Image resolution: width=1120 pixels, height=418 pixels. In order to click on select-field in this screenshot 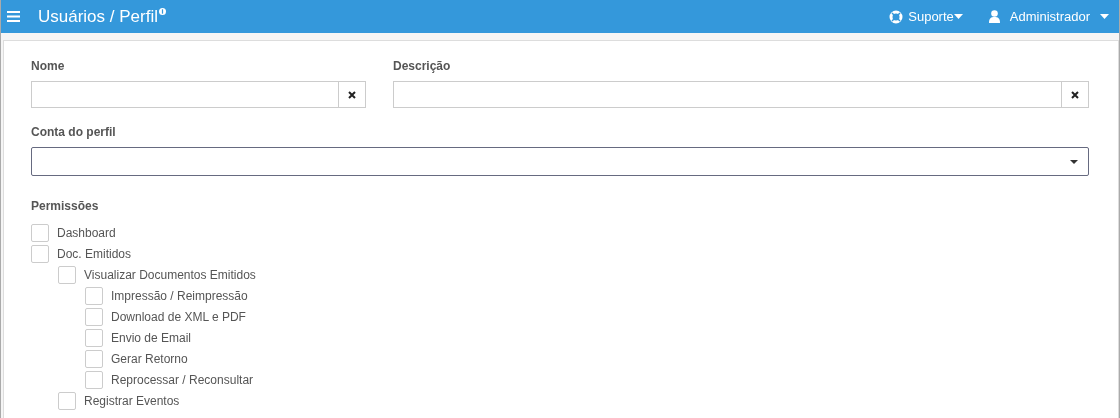, I will do `click(560, 161)`.